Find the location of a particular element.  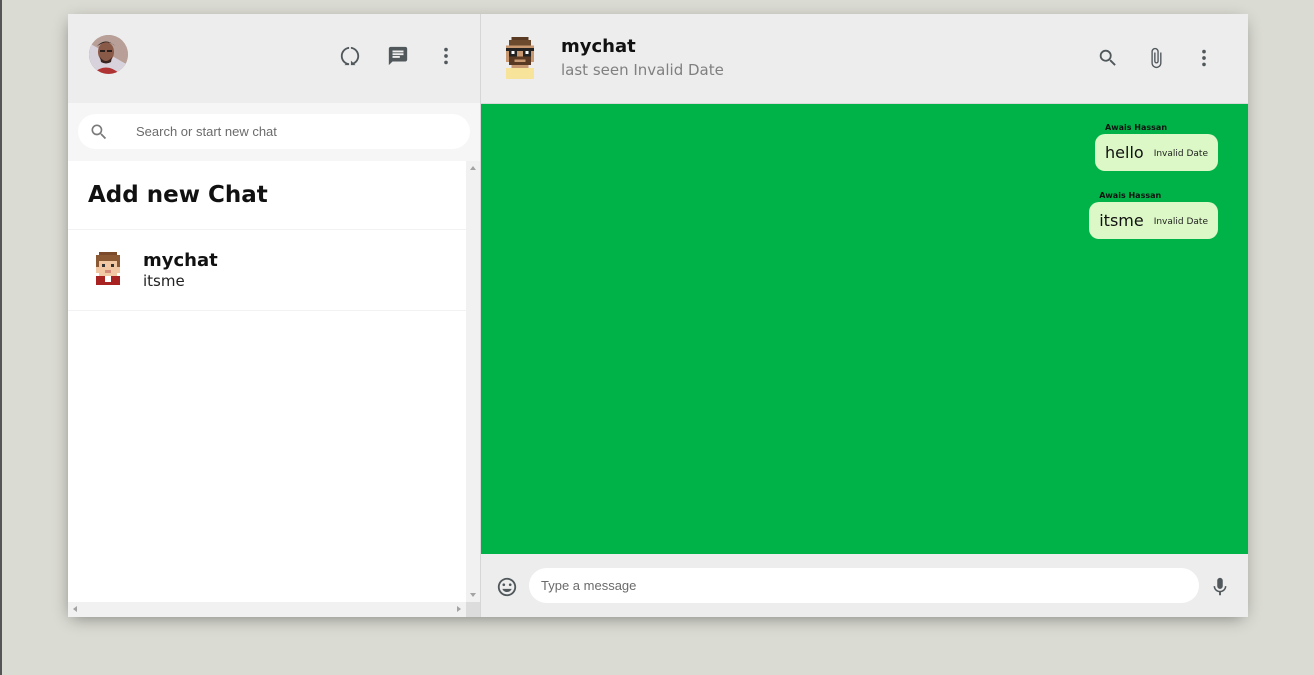

attach-icon is located at coordinates (1156, 58).